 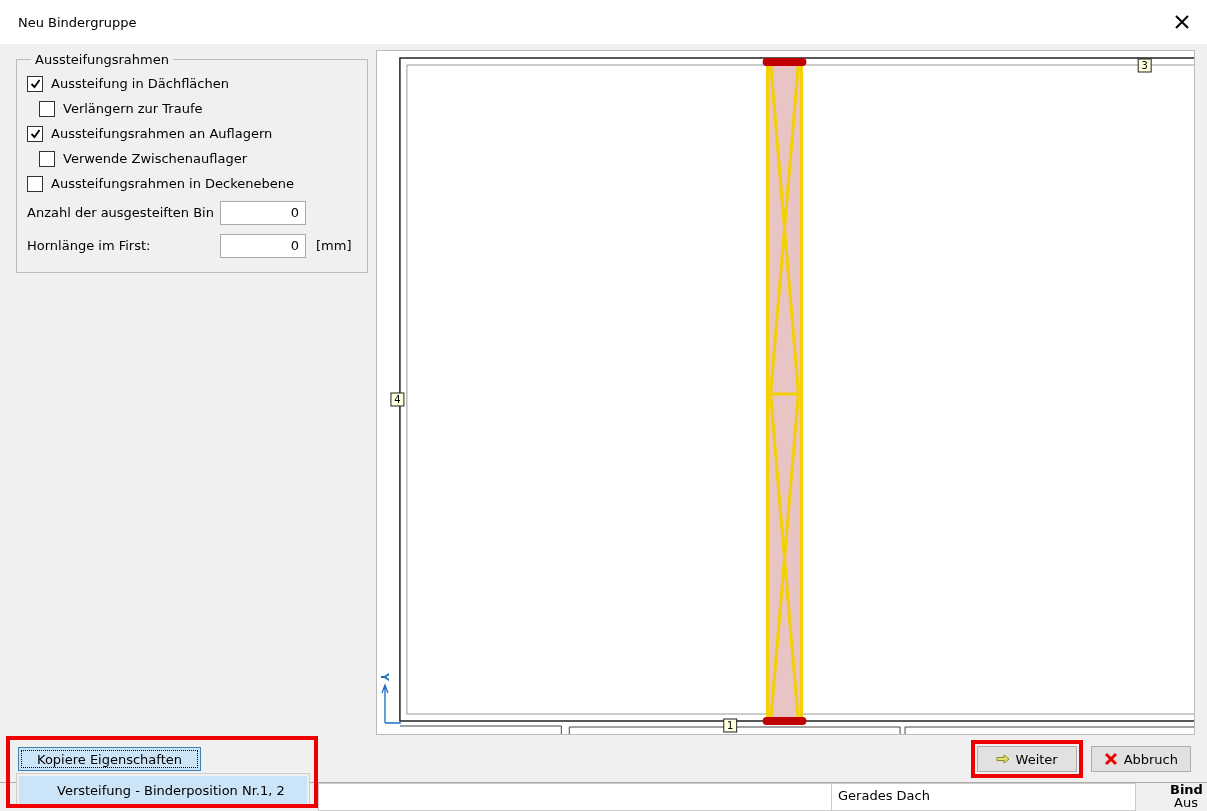 I want to click on group-title: Aussteifungsrahmen, so click(x=102, y=59).